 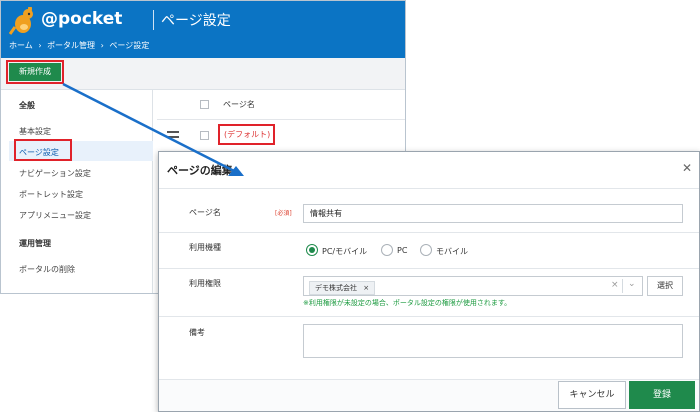 What do you see at coordinates (173, 134) in the screenshot?
I see `drag-handle-icon` at bounding box center [173, 134].